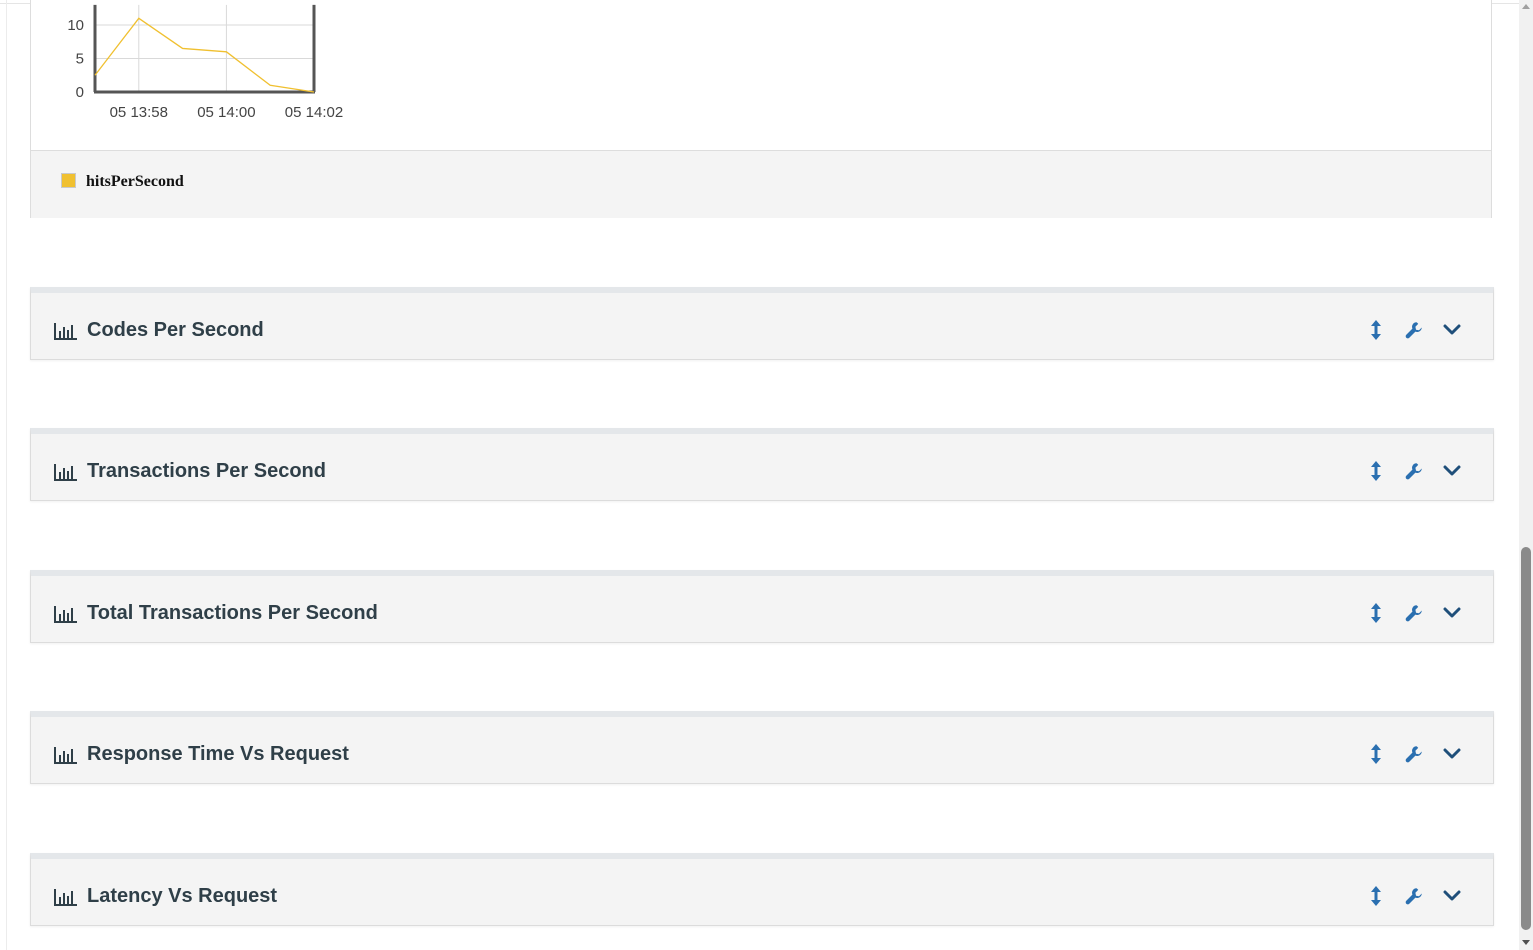 Image resolution: width=1533 pixels, height=950 pixels. Describe the element at coordinates (762, 747) in the screenshot. I see `widget-response-time-vs-request: Response Time Vs Request` at that location.